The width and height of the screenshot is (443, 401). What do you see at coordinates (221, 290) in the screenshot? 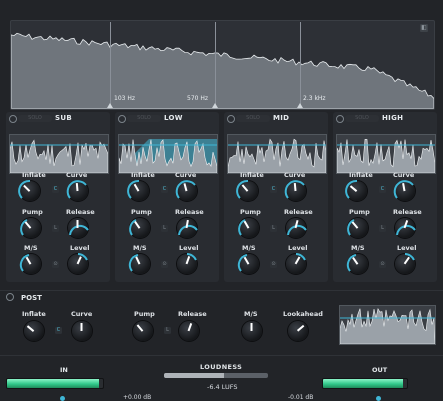
I see `section-divider` at bounding box center [221, 290].